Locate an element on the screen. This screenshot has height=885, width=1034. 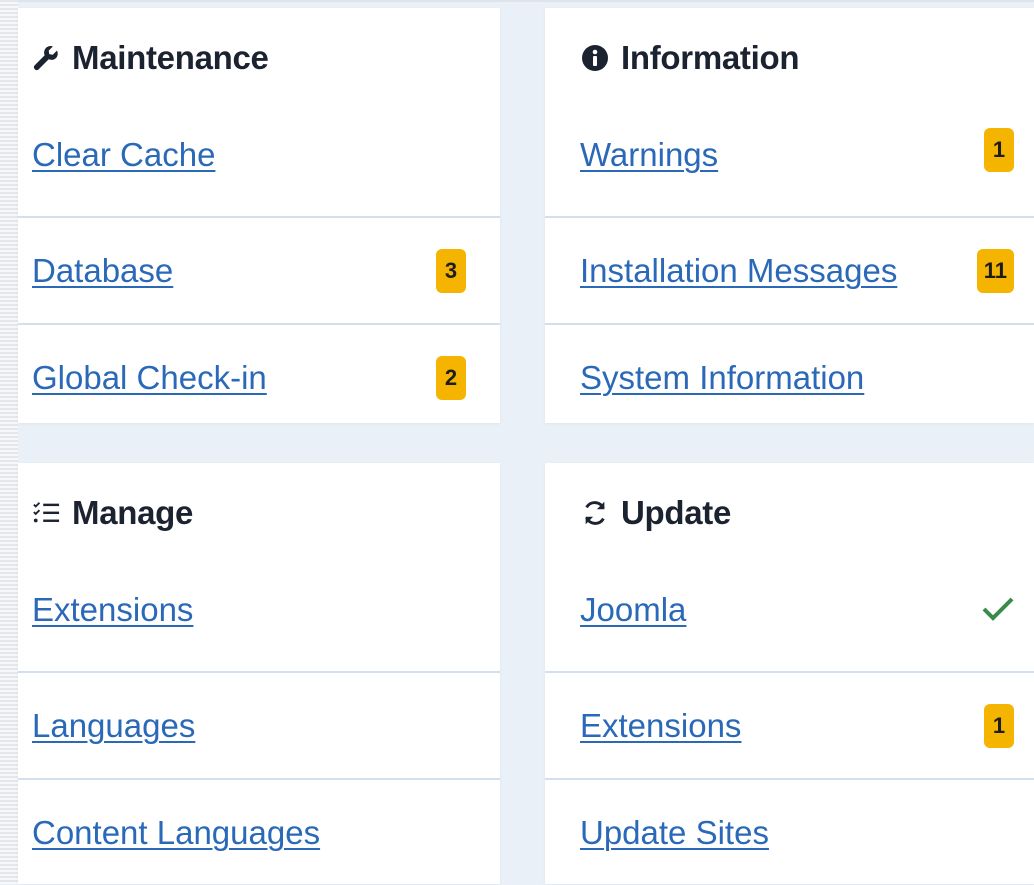
checklist-icon is located at coordinates (46, 513).